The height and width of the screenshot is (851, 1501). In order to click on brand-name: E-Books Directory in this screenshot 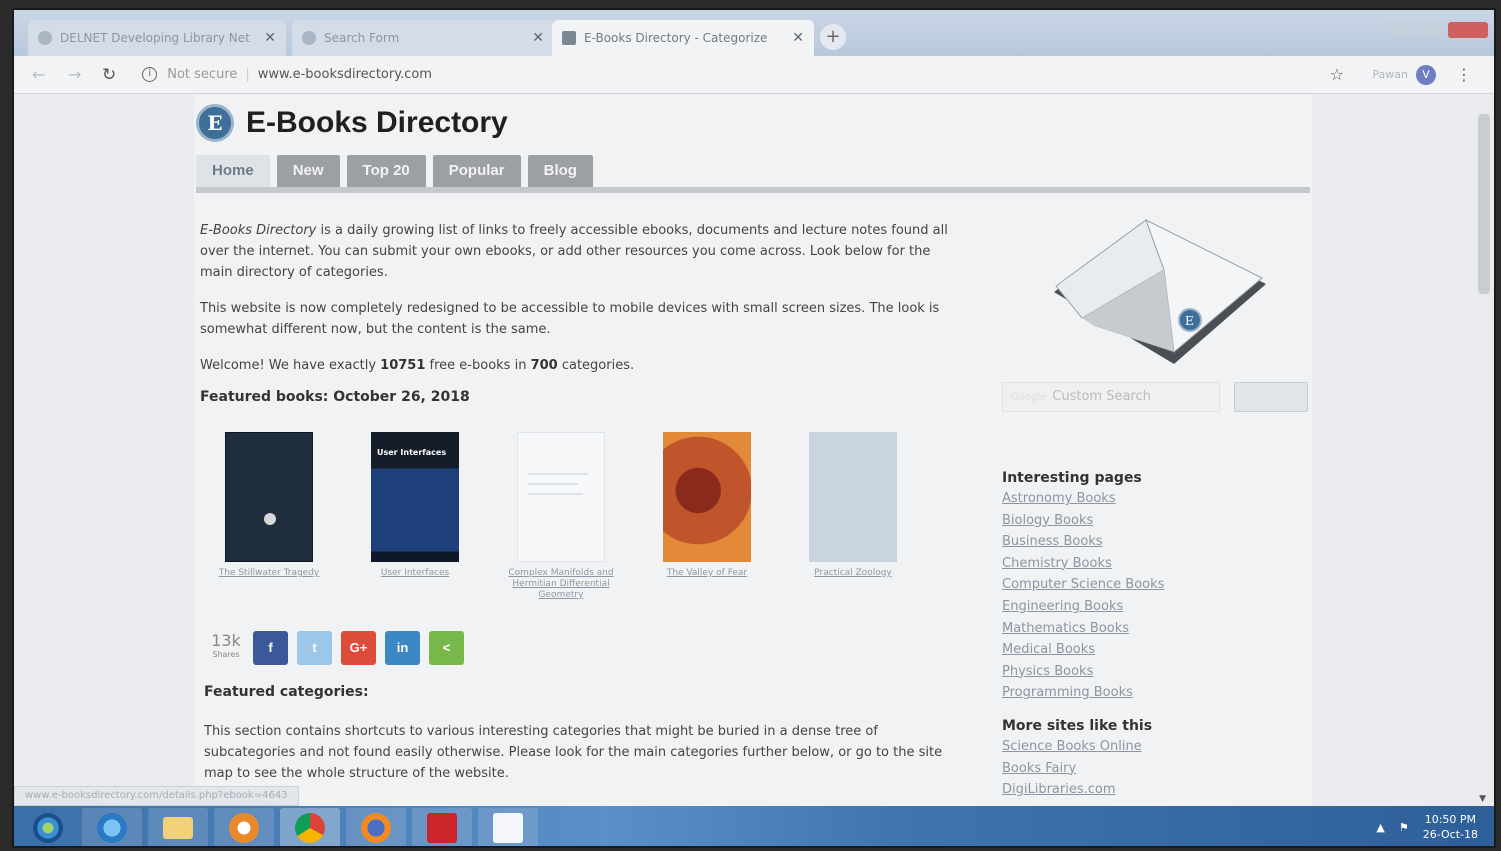, I will do `click(258, 230)`.